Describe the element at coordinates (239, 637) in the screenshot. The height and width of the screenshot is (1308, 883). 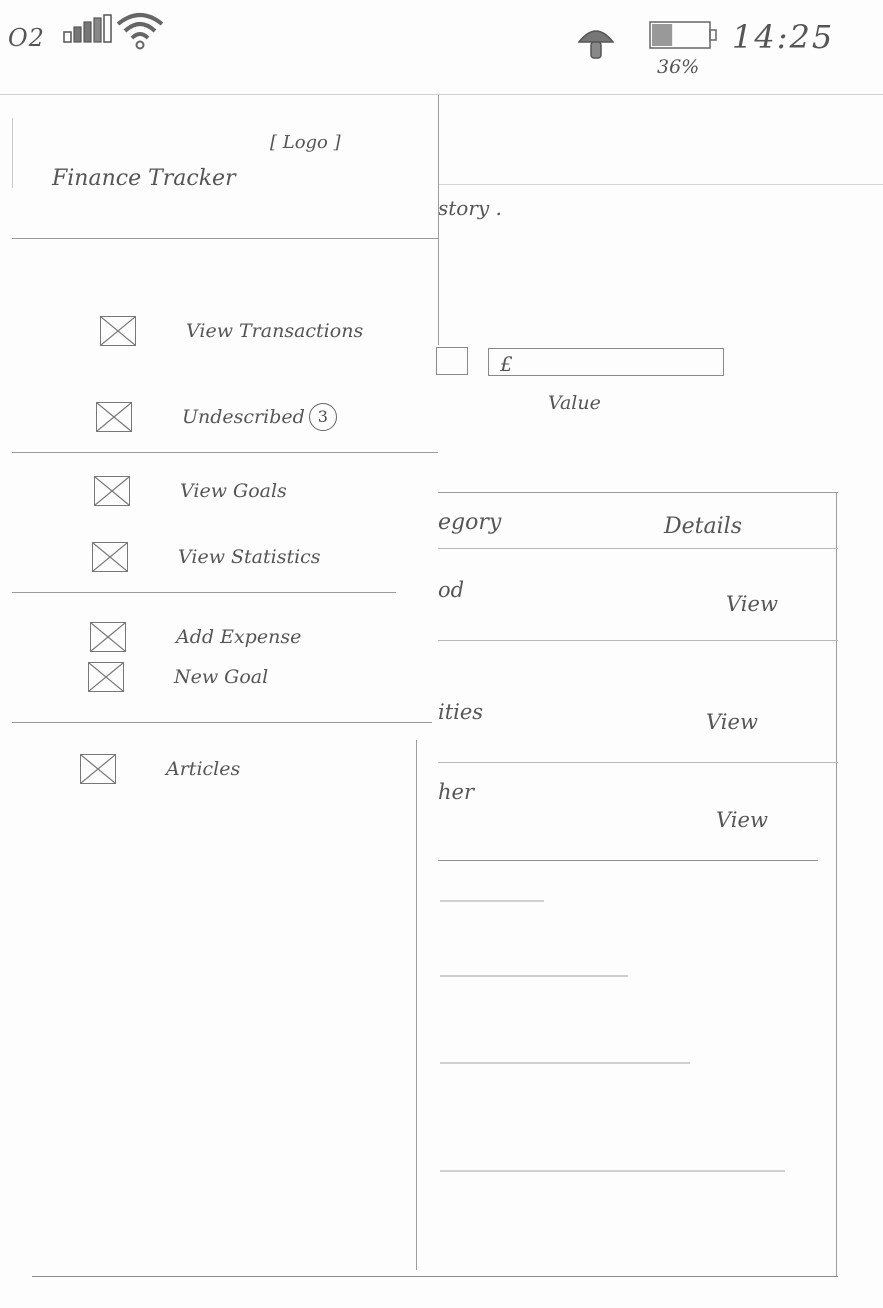
I see `menu-item-label: Add Expense` at that location.